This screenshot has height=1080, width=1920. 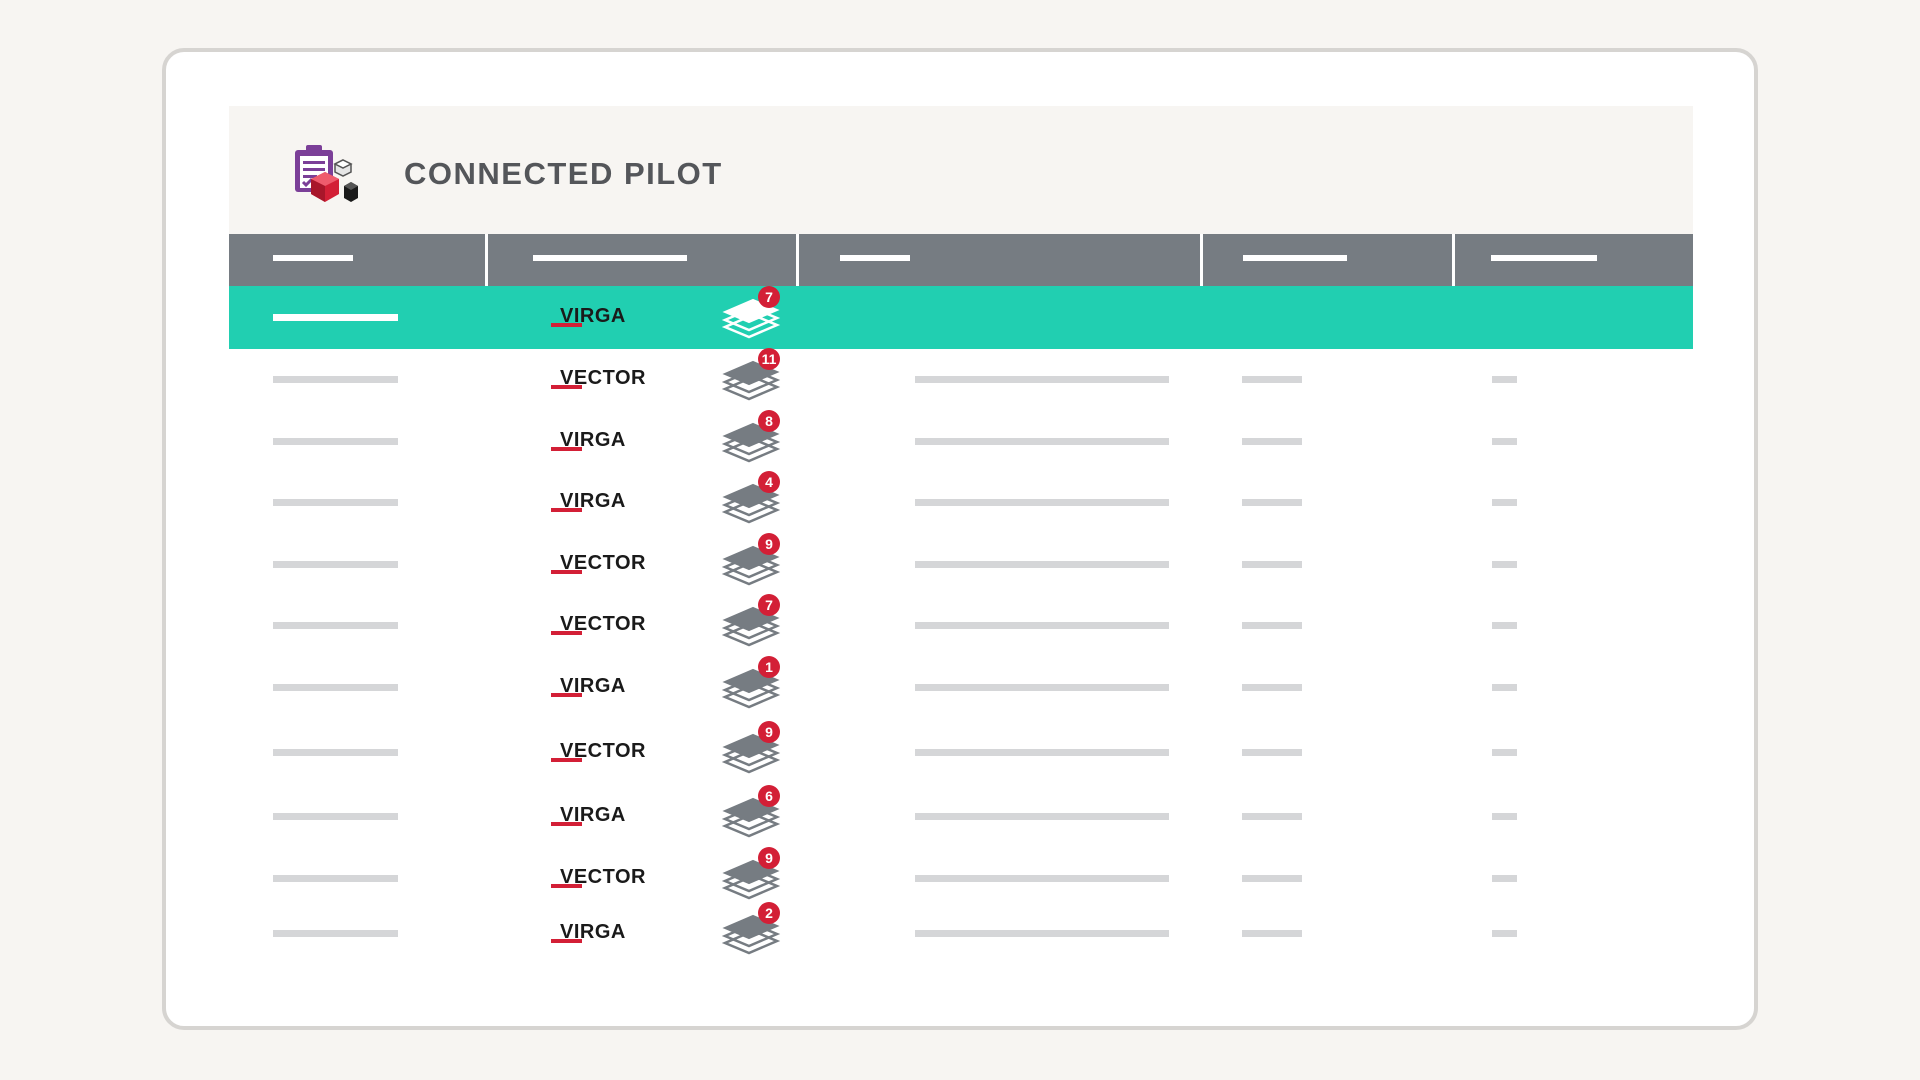 I want to click on clipboard-cubes-logo-icon, so click(x=326, y=173).